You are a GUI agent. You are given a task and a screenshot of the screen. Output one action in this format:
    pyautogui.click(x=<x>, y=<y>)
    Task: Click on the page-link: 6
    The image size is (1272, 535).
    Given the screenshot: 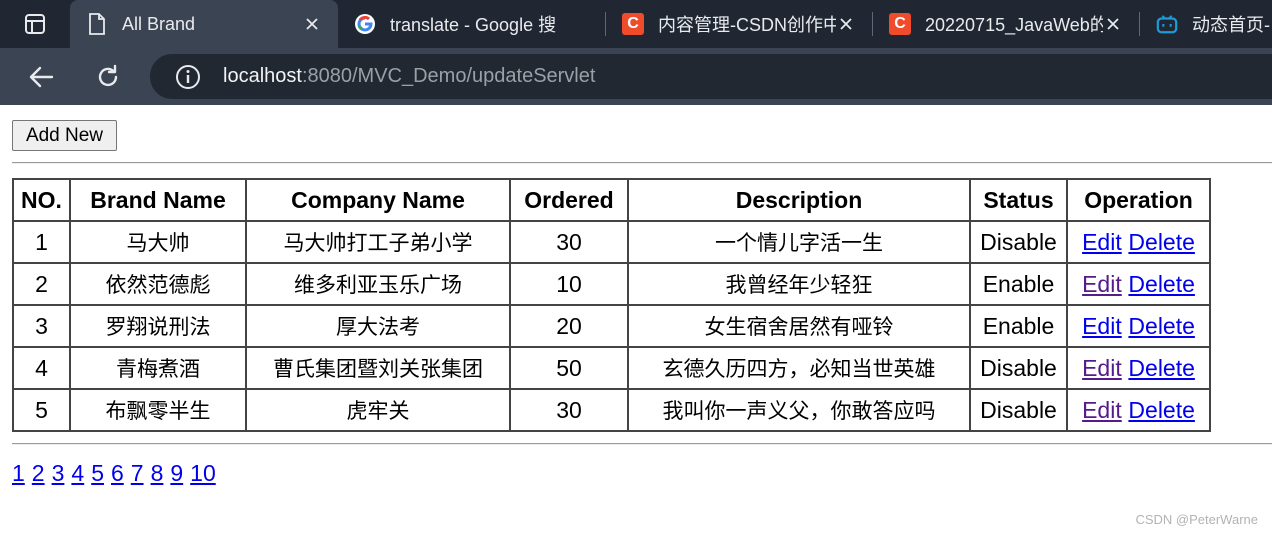 What is the action you would take?
    pyautogui.click(x=117, y=473)
    